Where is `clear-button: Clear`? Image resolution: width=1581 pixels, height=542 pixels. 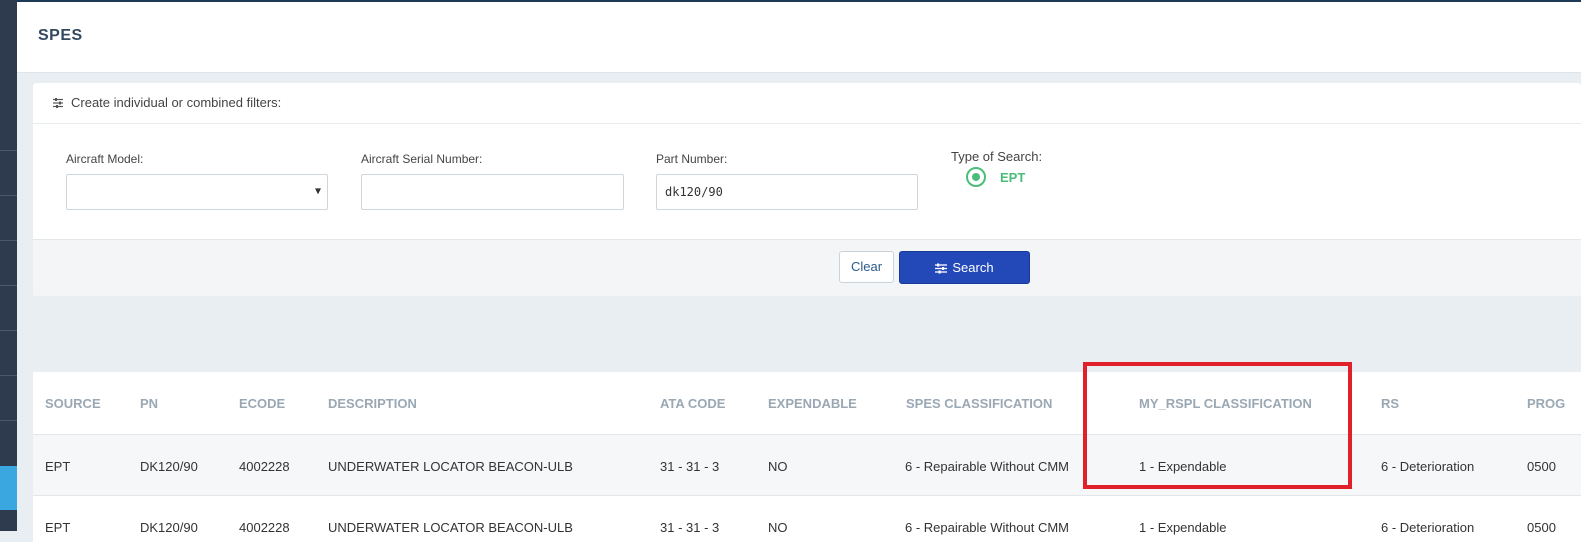 clear-button: Clear is located at coordinates (866, 267).